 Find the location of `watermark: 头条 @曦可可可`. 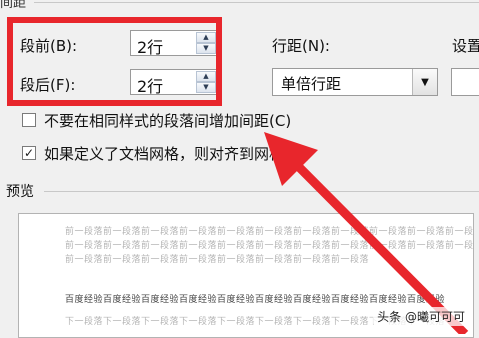

watermark: 头条 @曦可可可 is located at coordinates (421, 316).